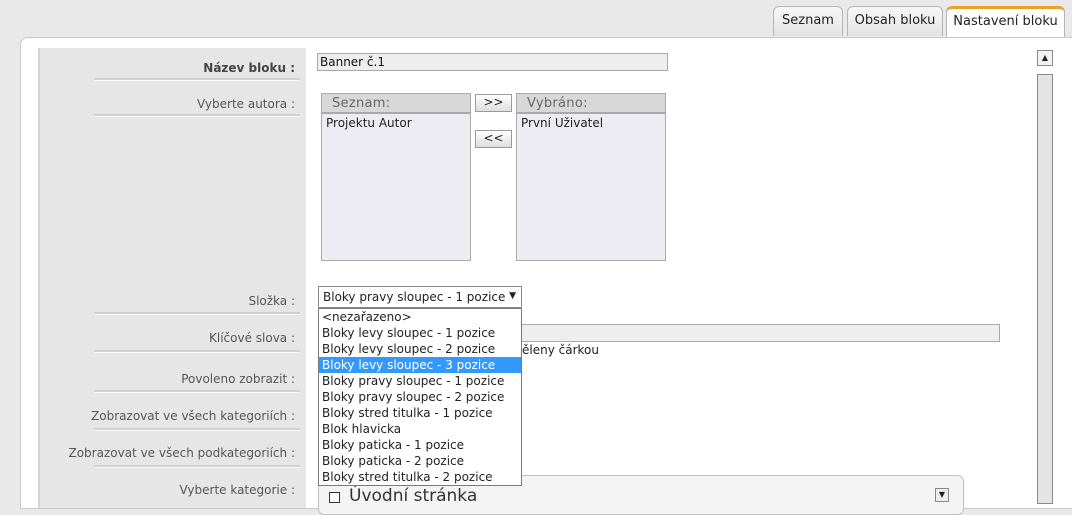 This screenshot has width=1072, height=515. I want to click on dropdown-option-highlighted: Bloky levy sloupec - 3 pozice, so click(420, 365).